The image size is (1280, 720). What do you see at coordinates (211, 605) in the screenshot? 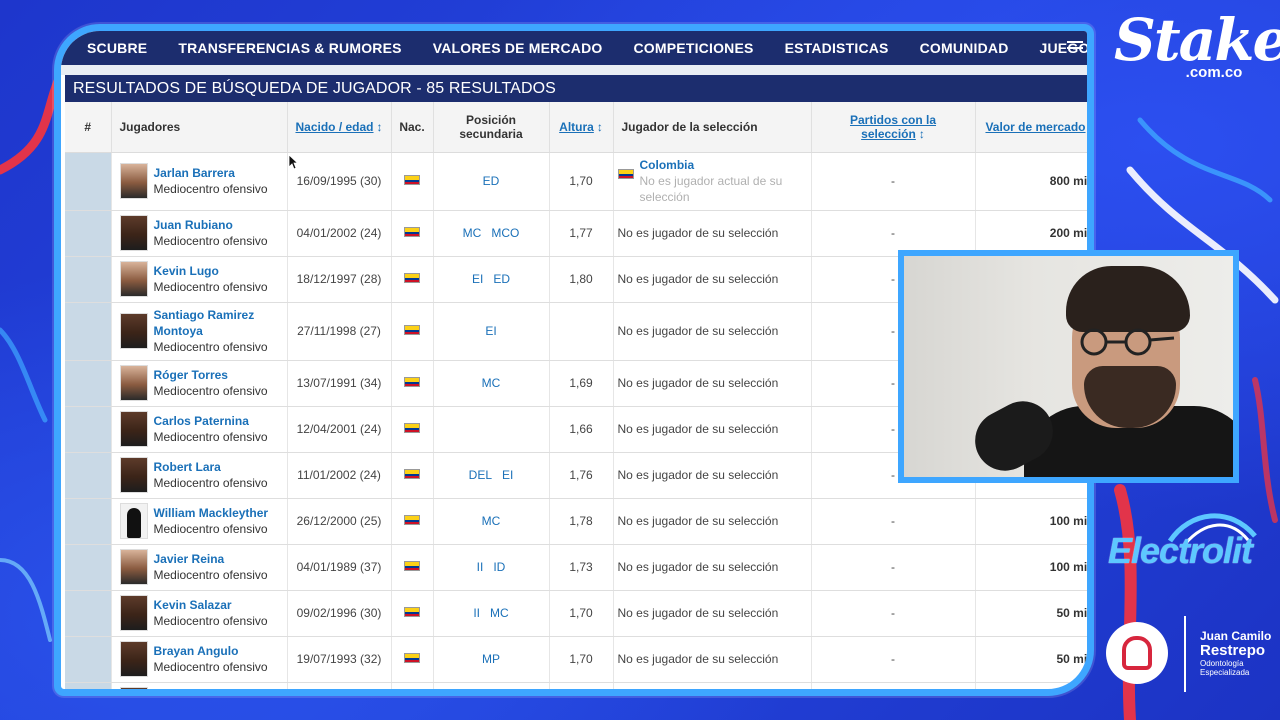
I see `player-name-link: Kevin Salazar` at bounding box center [211, 605].